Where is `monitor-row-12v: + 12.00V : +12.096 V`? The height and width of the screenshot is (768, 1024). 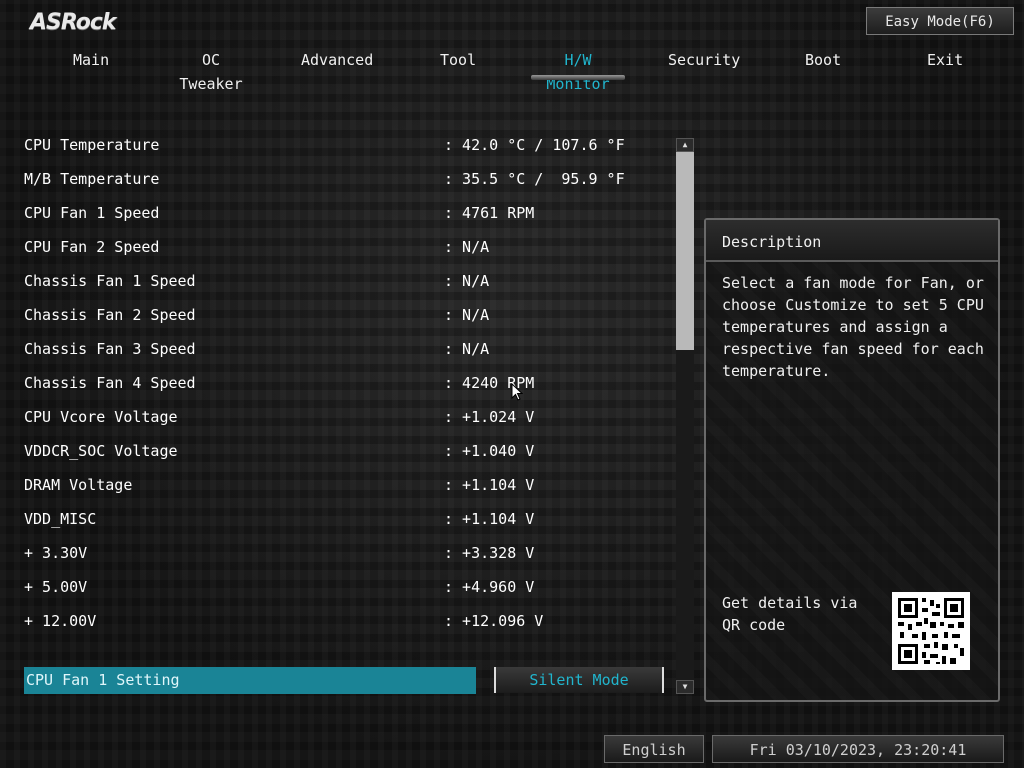 monitor-row-12v: + 12.00V : +12.096 V is located at coordinates (344, 625).